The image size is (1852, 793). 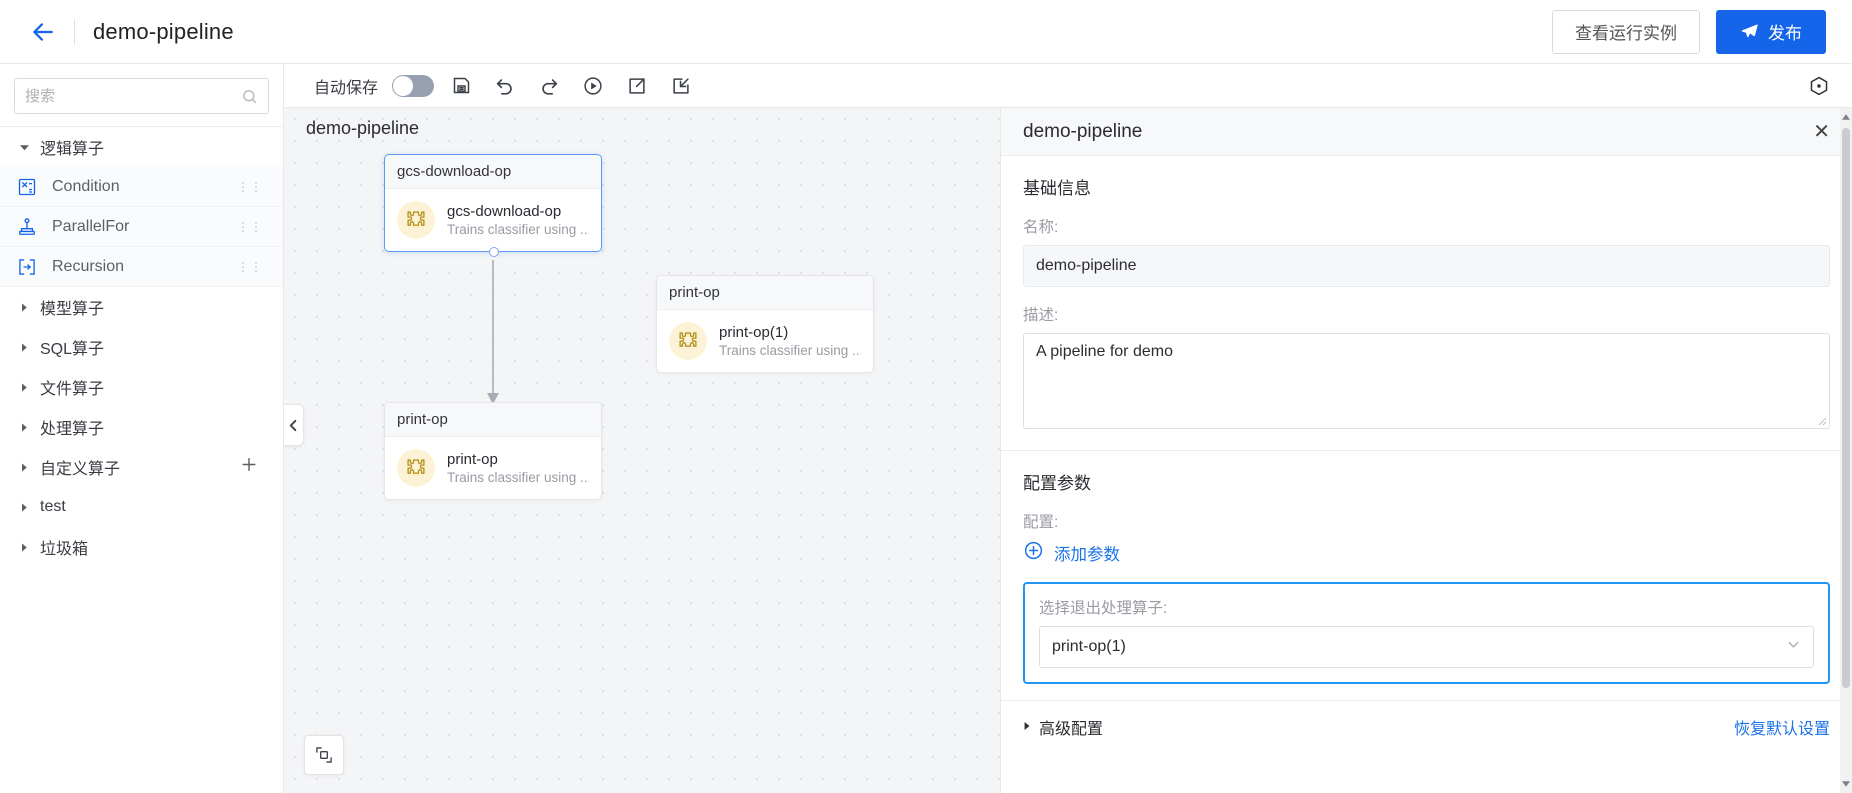 What do you see at coordinates (141, 227) in the screenshot?
I see `sidebar-item-parallelfor: ParallelFor ⋮⋮` at bounding box center [141, 227].